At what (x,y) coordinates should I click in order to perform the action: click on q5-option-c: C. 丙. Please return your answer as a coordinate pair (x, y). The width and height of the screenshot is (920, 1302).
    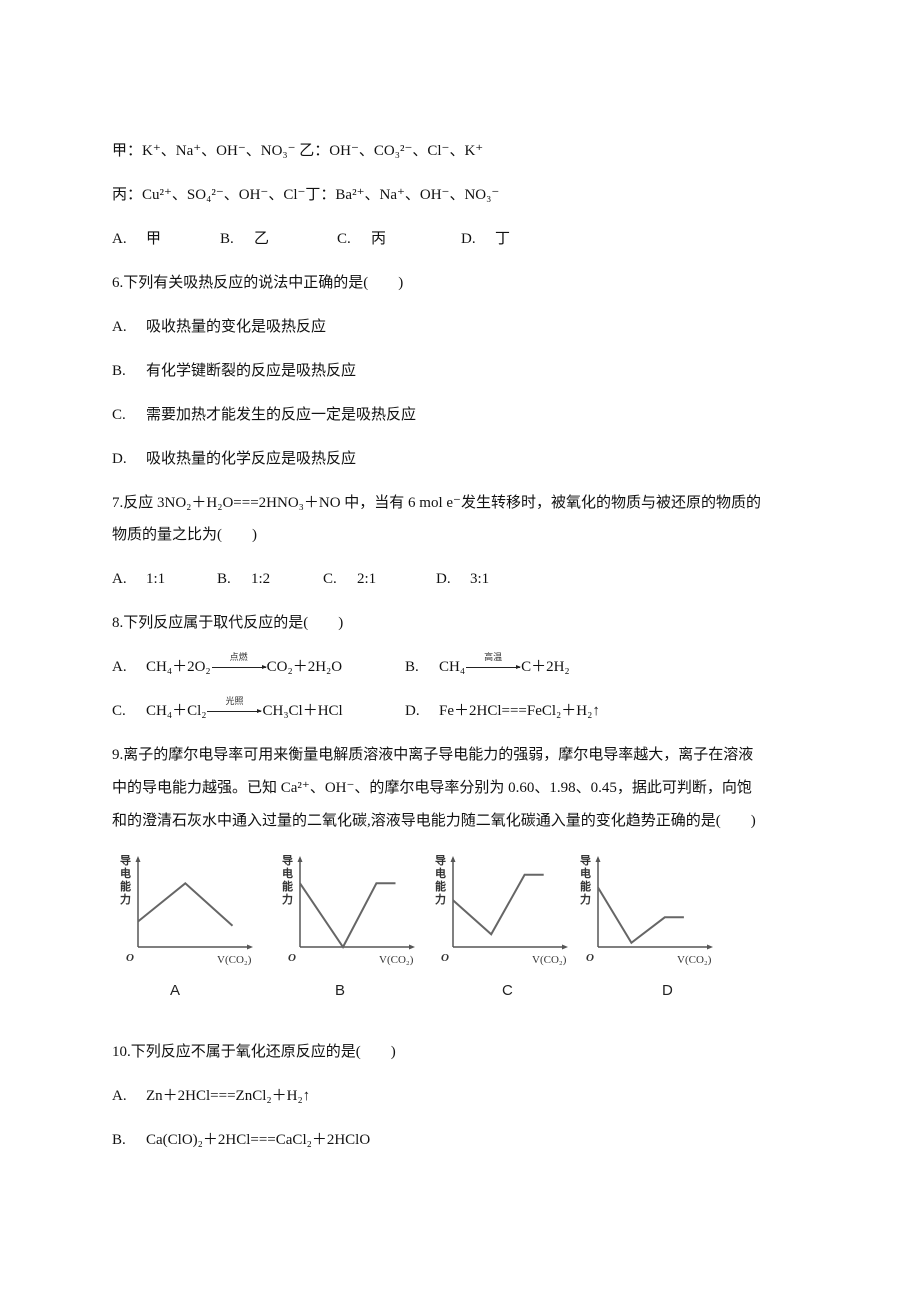
    Looking at the image, I should click on (361, 239).